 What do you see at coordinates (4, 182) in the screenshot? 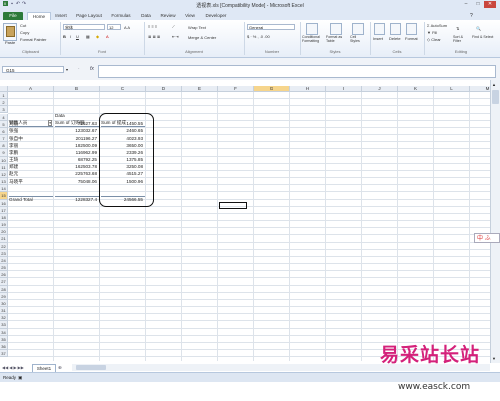
I see `row-header: 13` at bounding box center [4, 182].